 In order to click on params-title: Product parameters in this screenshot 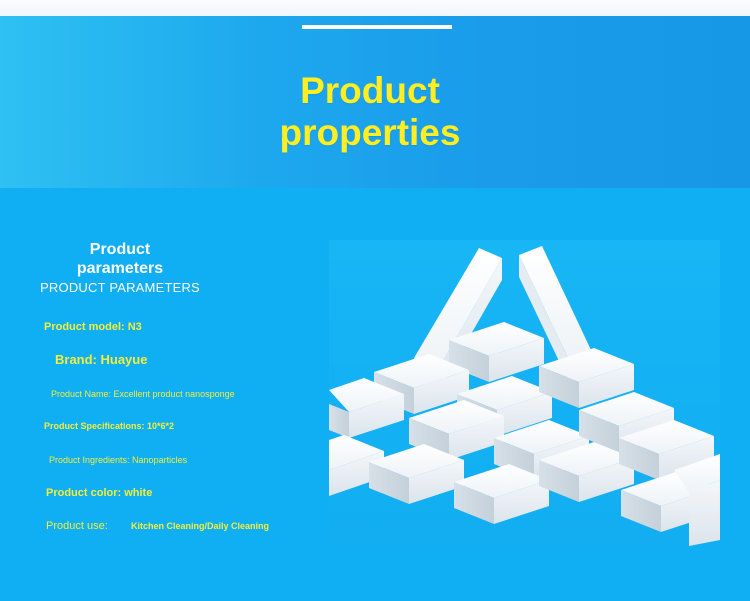, I will do `click(120, 259)`.